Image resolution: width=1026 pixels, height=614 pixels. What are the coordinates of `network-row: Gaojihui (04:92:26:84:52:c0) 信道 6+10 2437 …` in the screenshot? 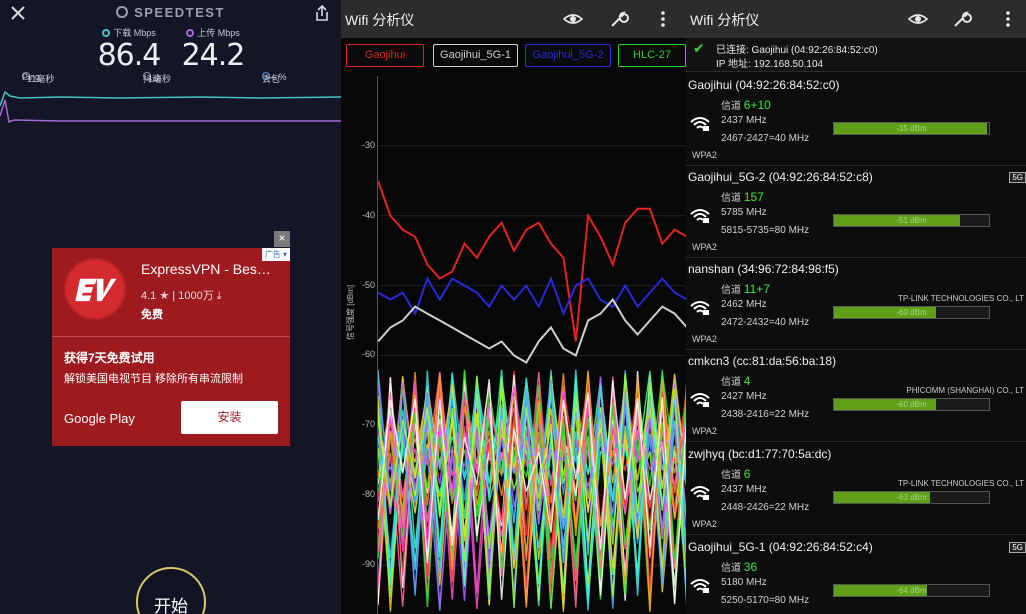 It's located at (856, 120).